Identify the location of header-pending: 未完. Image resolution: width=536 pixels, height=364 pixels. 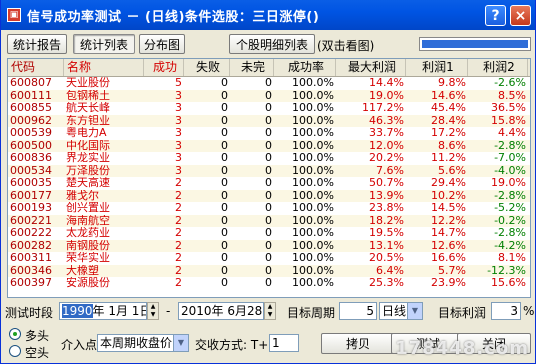
(252, 67).